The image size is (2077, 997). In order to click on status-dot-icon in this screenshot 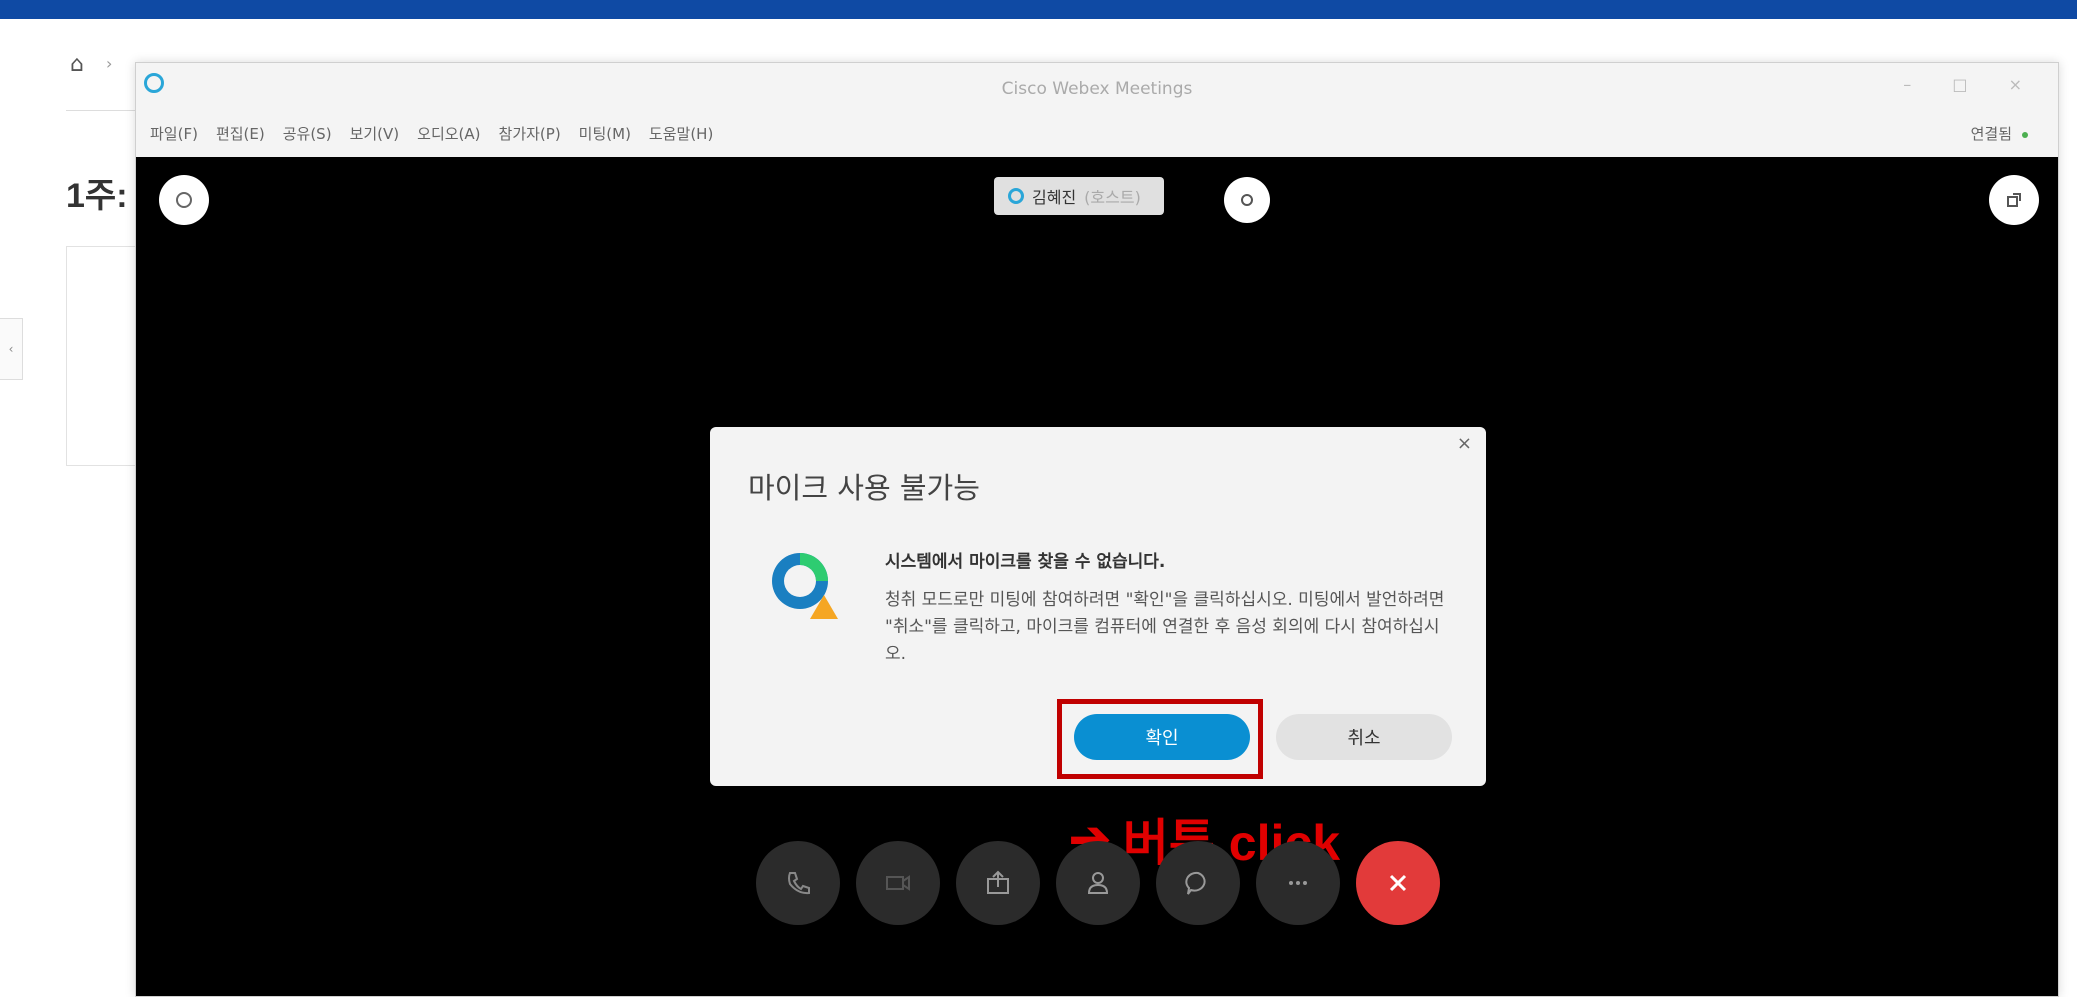, I will do `click(2025, 134)`.